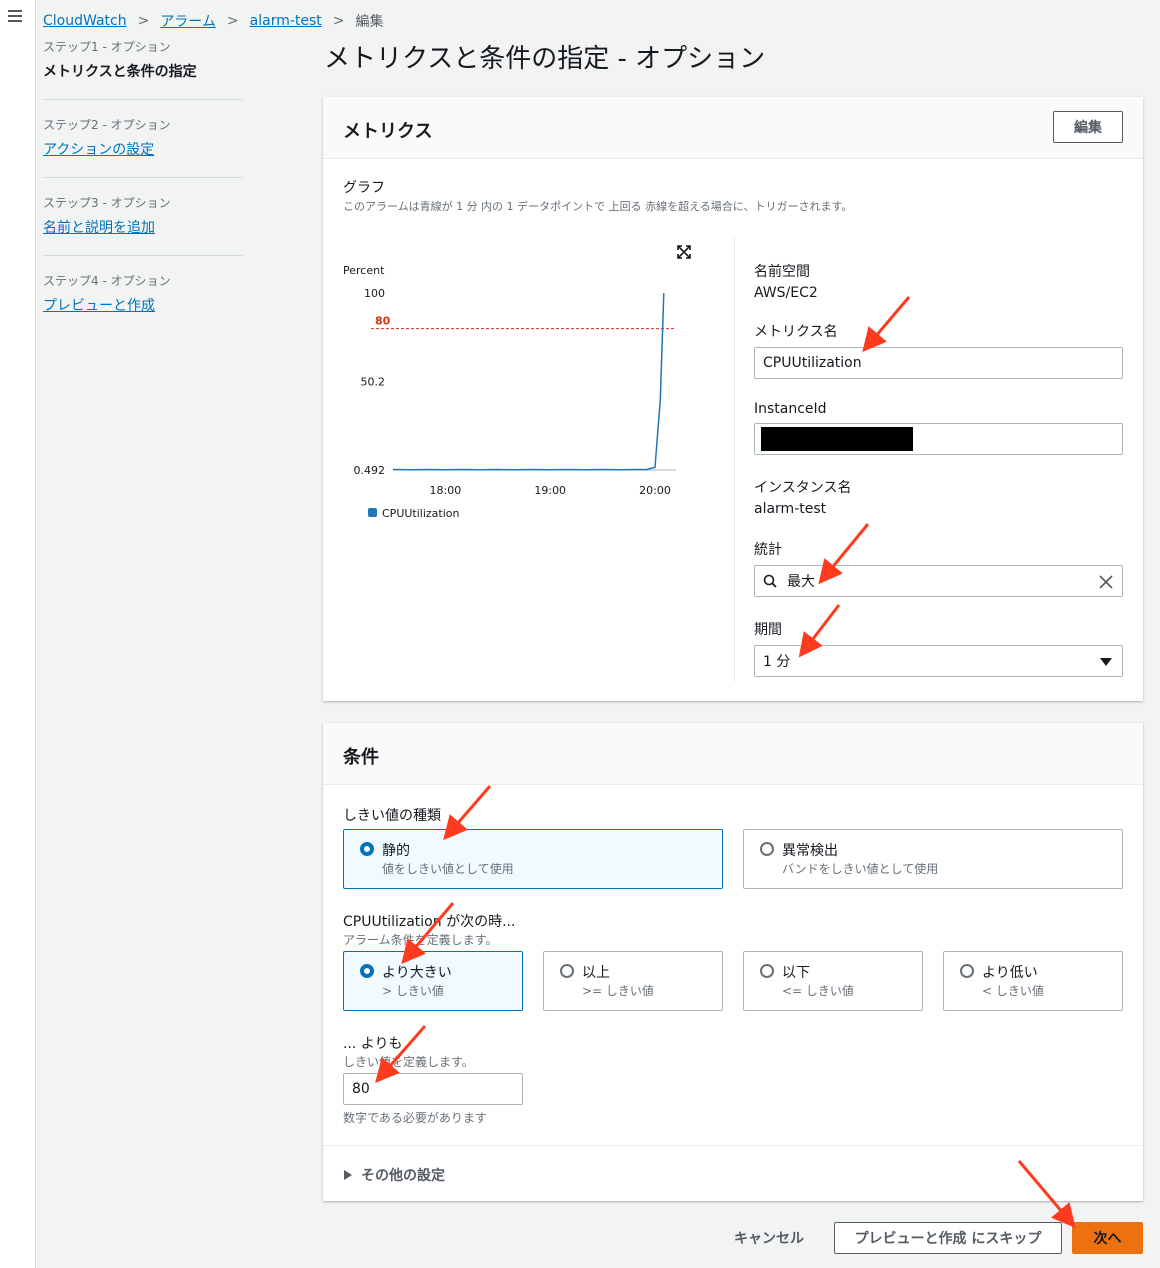  Describe the element at coordinates (684, 252) in the screenshot. I see `expand-icon` at that location.